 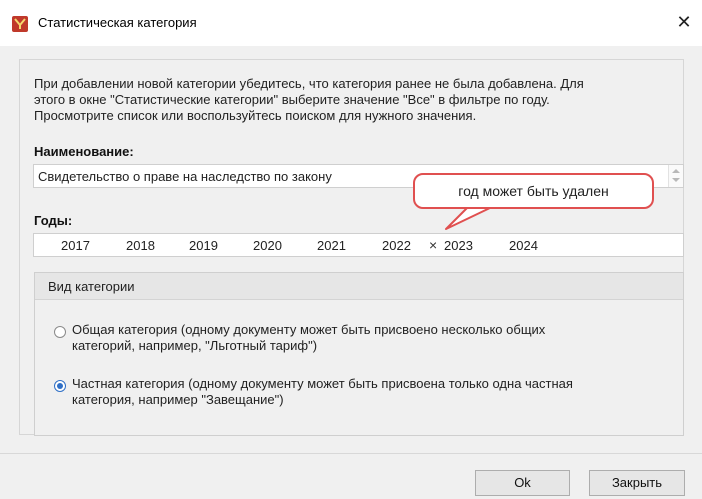 I want to click on year-tag: 2020, so click(x=267, y=245).